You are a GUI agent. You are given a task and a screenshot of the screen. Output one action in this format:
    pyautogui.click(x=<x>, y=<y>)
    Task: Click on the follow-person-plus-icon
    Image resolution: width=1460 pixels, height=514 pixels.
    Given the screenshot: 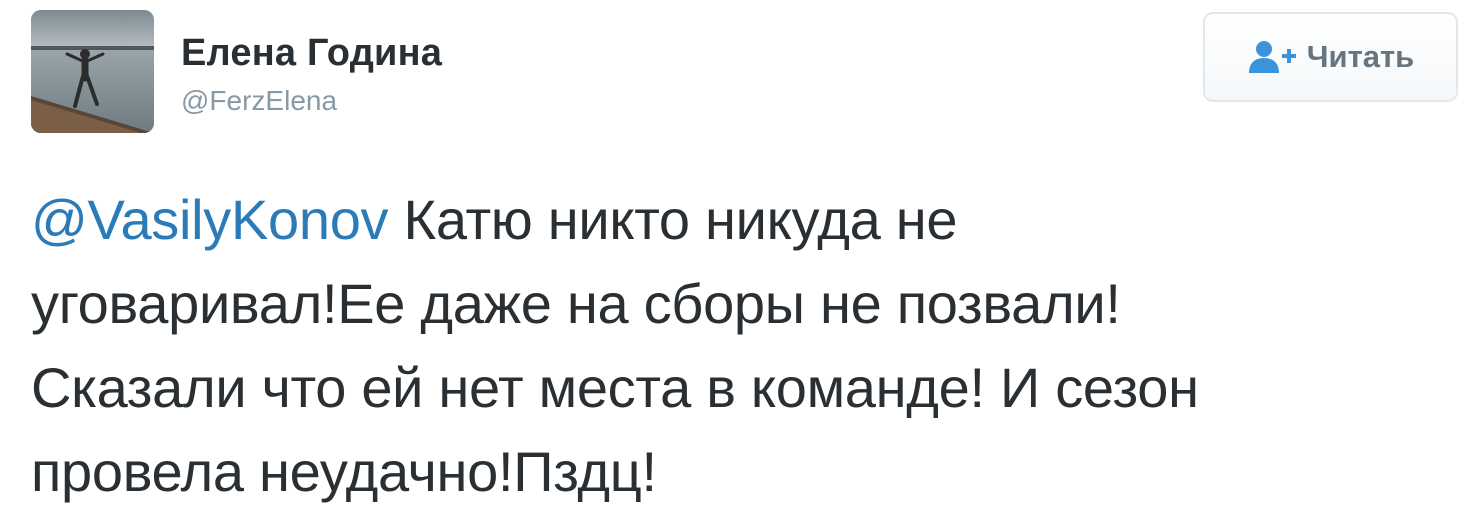 What is the action you would take?
    pyautogui.click(x=1272, y=57)
    